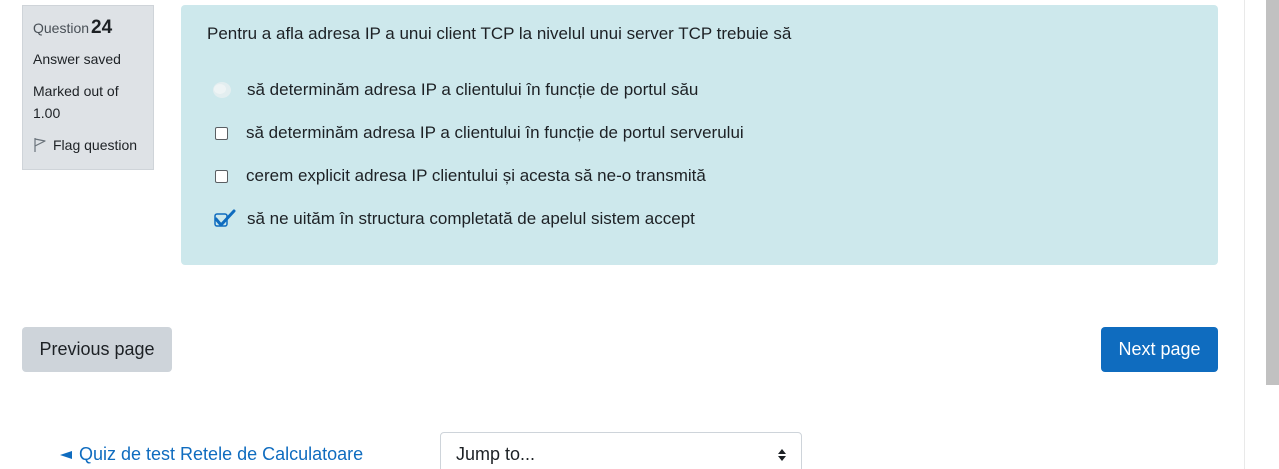 This screenshot has width=1279, height=469. Describe the element at coordinates (77, 59) in the screenshot. I see `question-state: Answer saved` at that location.